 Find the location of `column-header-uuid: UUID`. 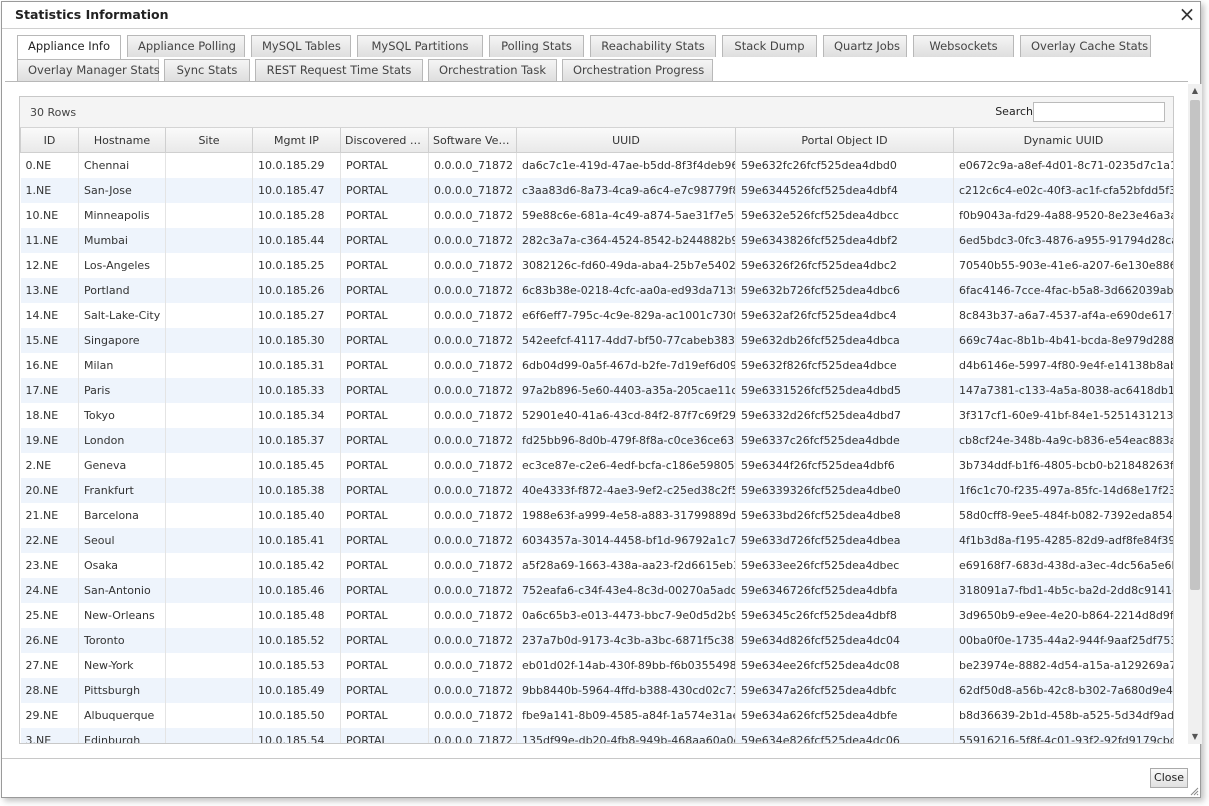

column-header-uuid: UUID is located at coordinates (626, 140).